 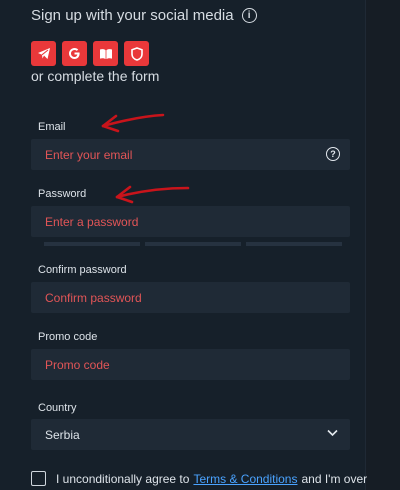 I want to click on promo-code-label: Promo code, so click(x=68, y=337).